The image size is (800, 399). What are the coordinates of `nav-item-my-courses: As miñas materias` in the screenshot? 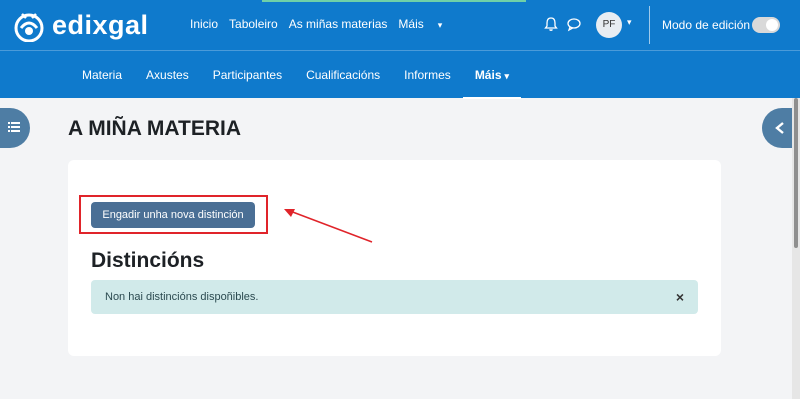 It's located at (338, 24).